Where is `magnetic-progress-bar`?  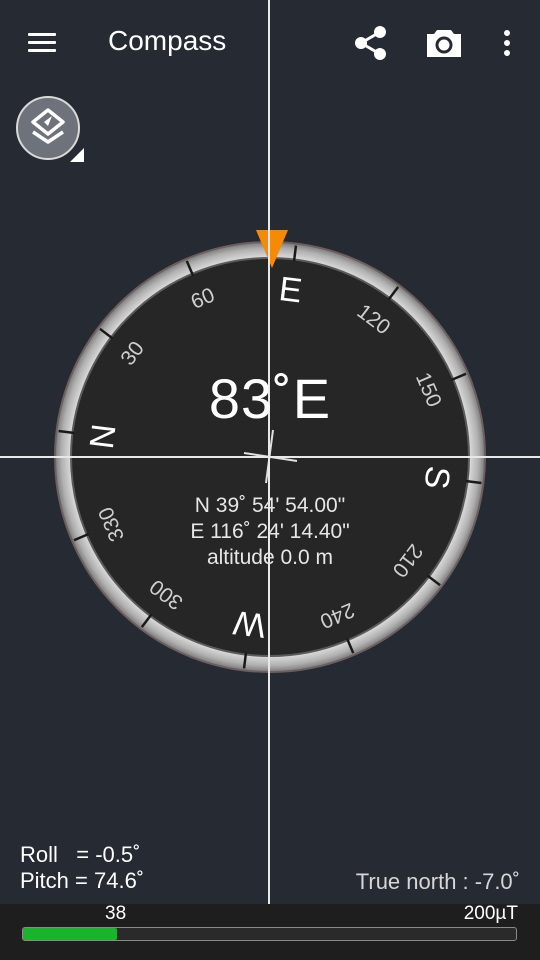
magnetic-progress-bar is located at coordinates (269, 934).